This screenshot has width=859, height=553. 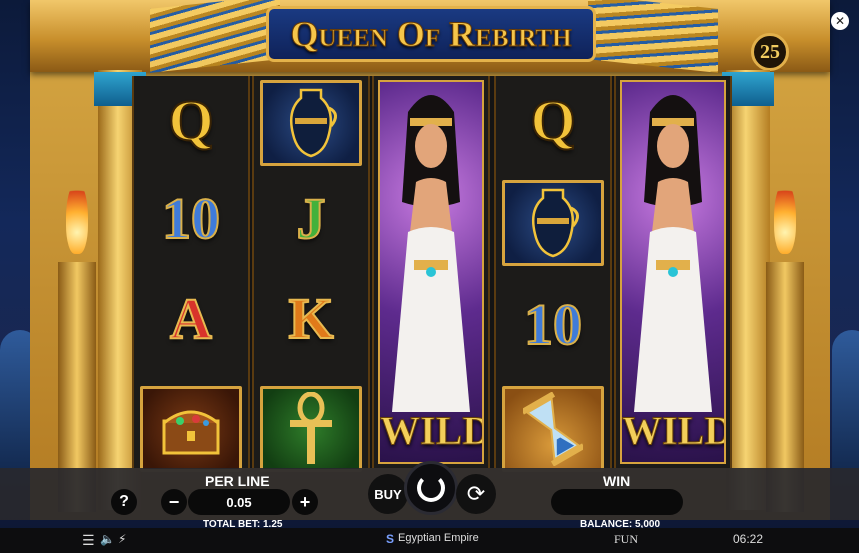 I want to click on symbol-a: A, so click(x=191, y=318).